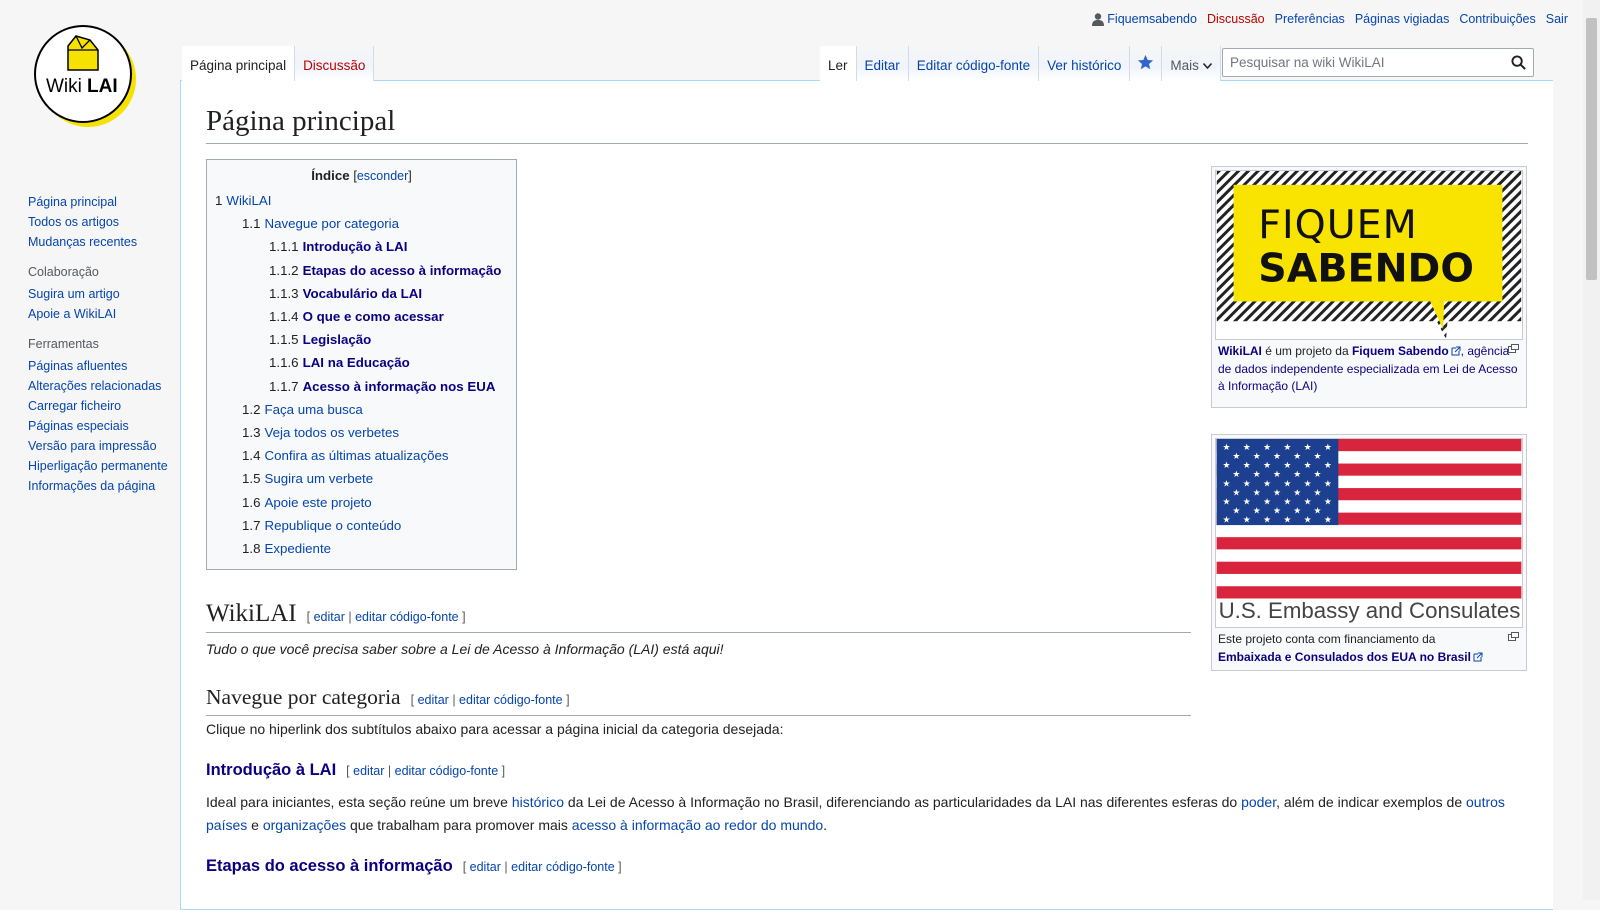  I want to click on sidebar-tools-item: Versão para impressão, so click(103, 446).